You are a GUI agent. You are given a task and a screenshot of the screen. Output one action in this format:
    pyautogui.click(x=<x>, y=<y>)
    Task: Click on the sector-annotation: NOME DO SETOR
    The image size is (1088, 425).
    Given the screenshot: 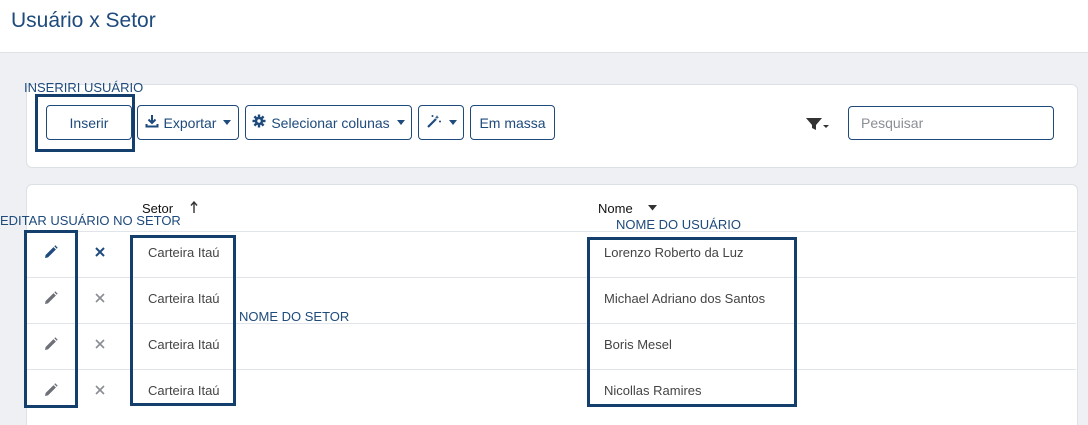 What is the action you would take?
    pyautogui.click(x=294, y=316)
    